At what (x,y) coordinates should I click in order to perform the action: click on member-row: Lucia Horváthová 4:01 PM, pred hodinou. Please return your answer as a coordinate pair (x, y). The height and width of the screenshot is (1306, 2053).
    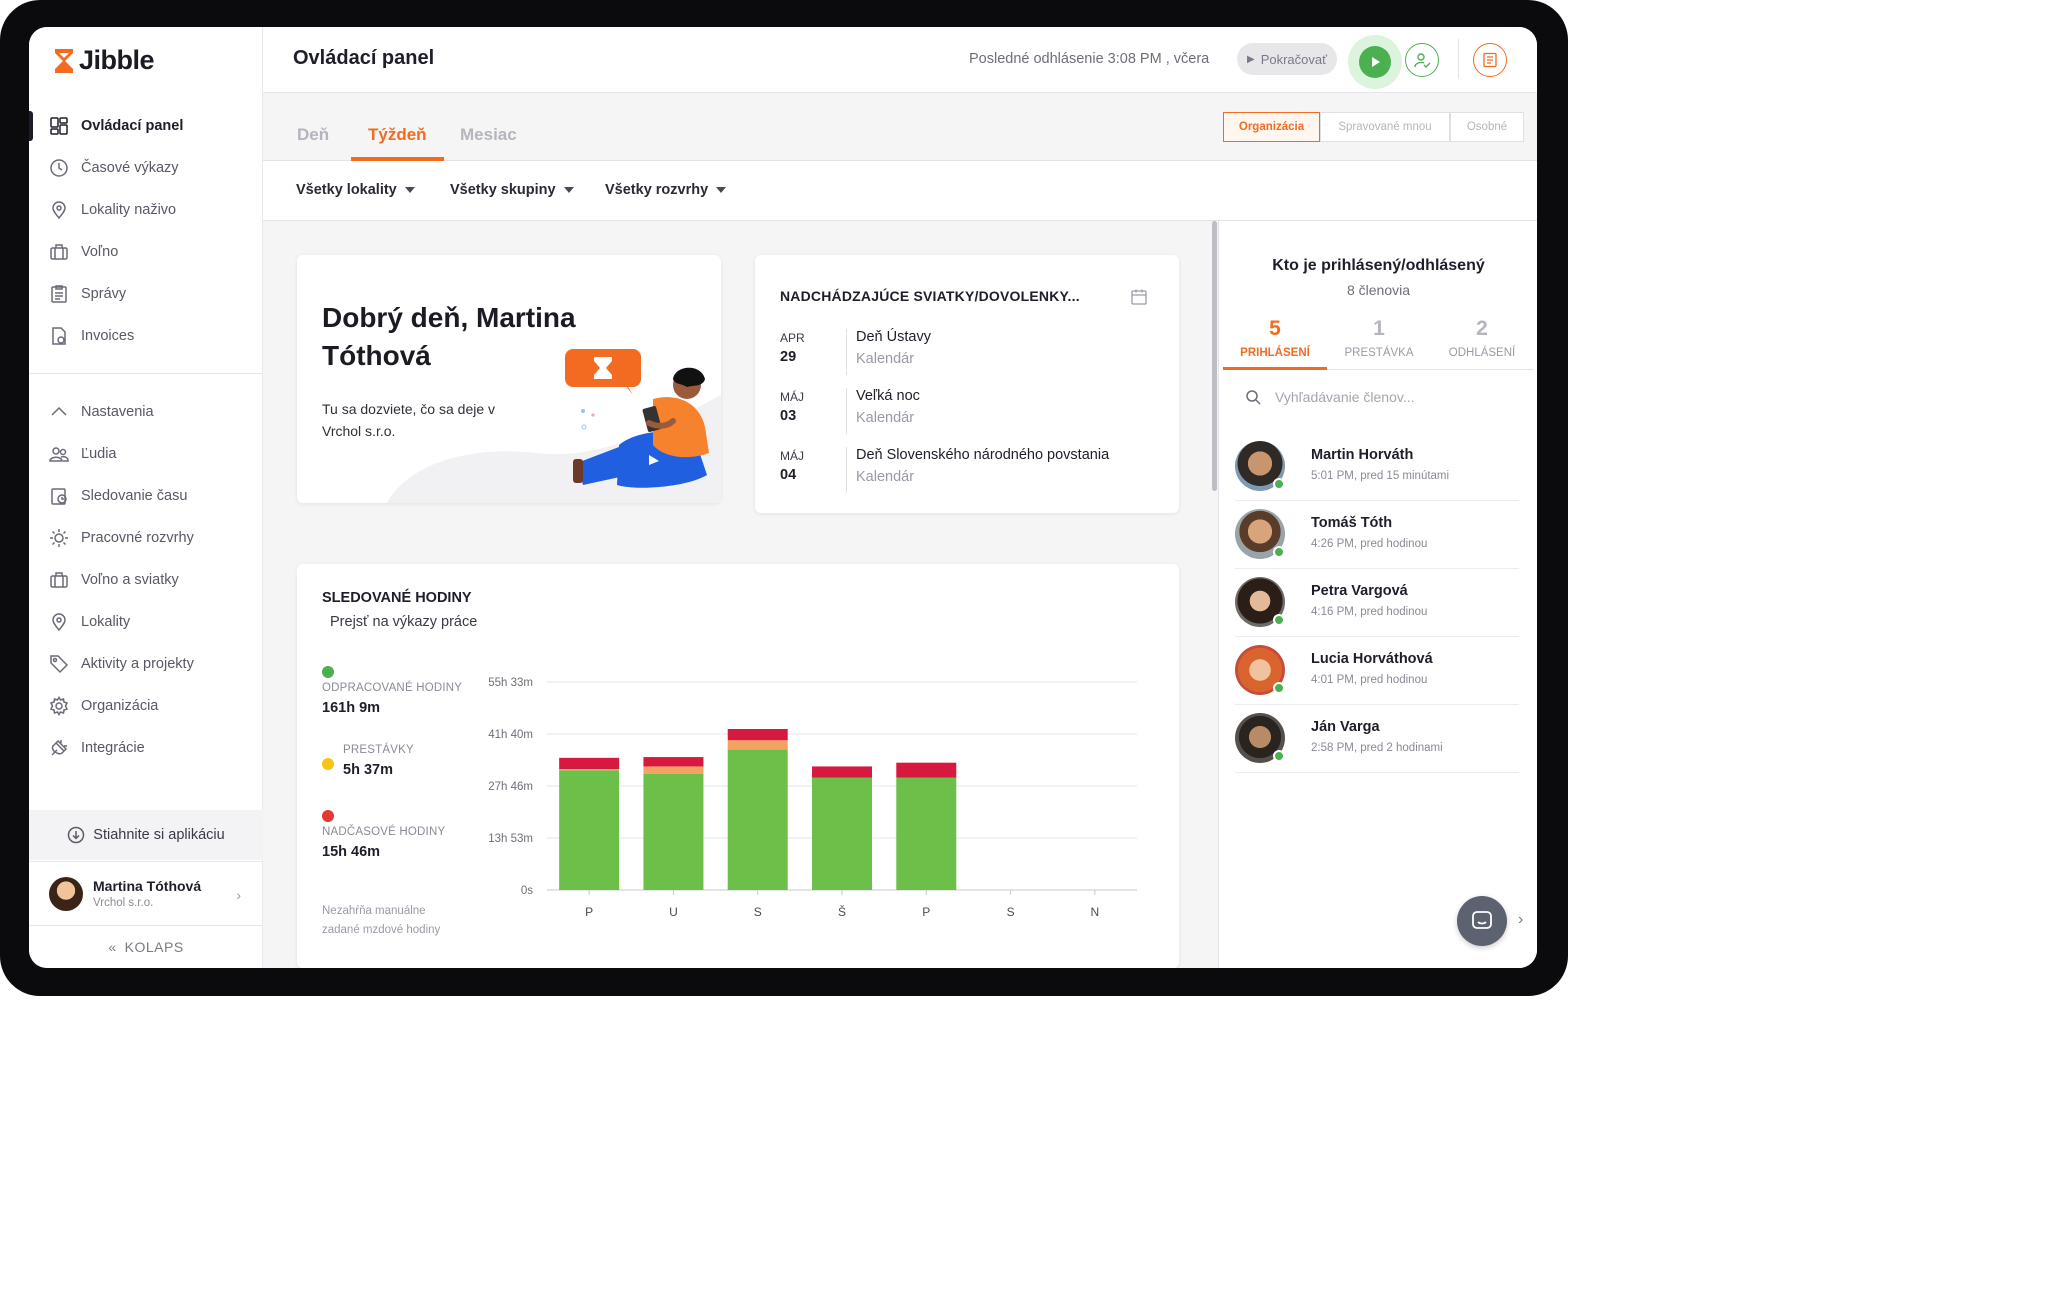
    Looking at the image, I should click on (1377, 671).